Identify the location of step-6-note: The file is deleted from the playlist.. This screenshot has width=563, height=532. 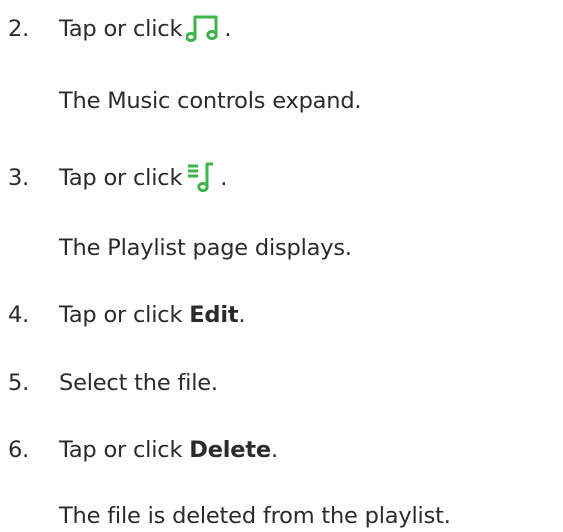
(255, 516).